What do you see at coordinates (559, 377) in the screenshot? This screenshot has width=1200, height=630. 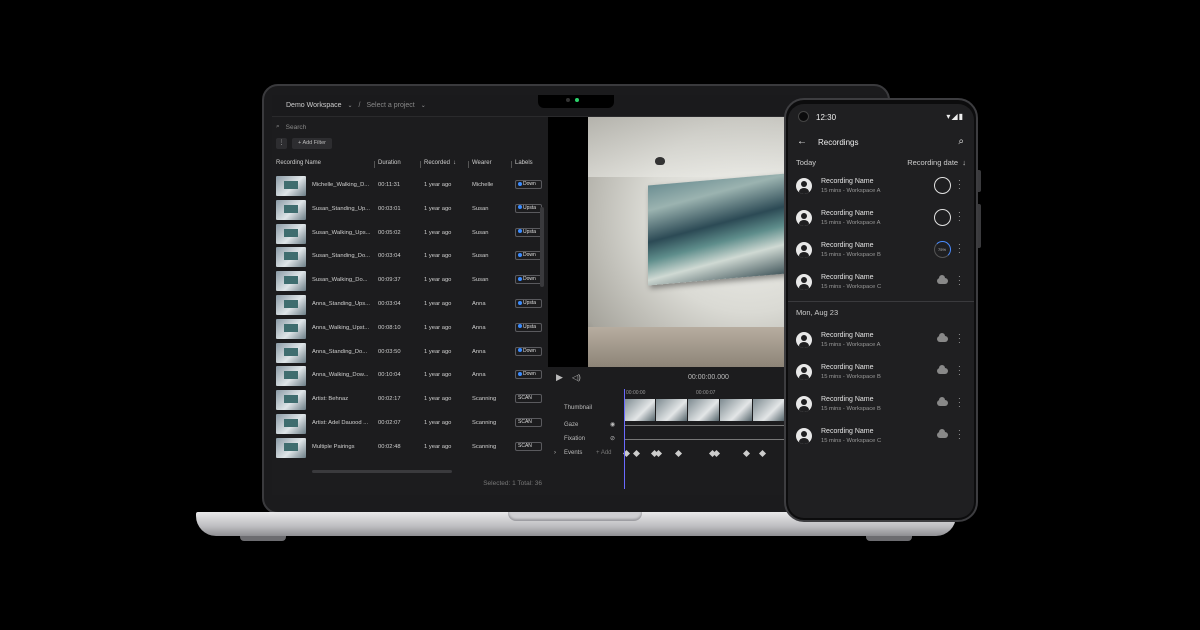 I see `play-icon: ▶` at bounding box center [559, 377].